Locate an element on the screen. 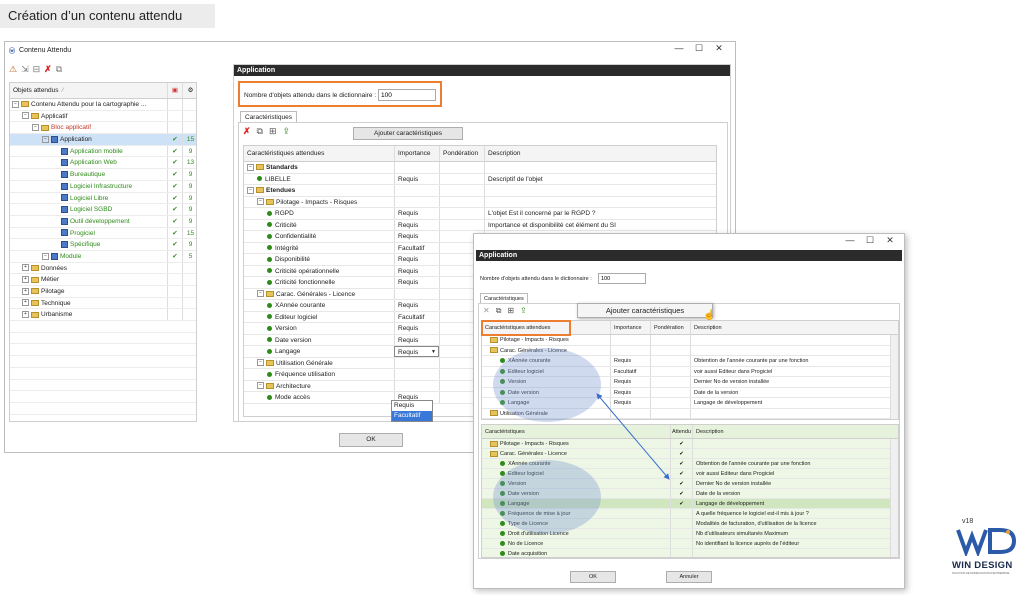 The height and width of the screenshot is (595, 1024). chevron-down-icon: ▼ is located at coordinates (433, 351).